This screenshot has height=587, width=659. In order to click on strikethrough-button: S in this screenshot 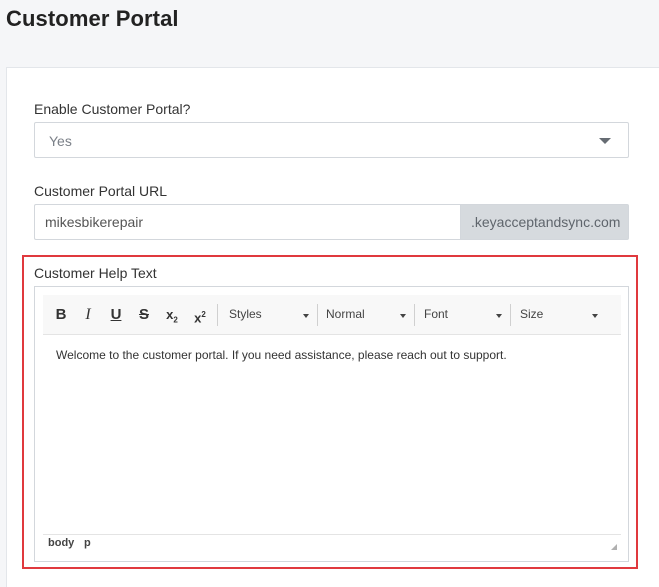, I will do `click(144, 315)`.